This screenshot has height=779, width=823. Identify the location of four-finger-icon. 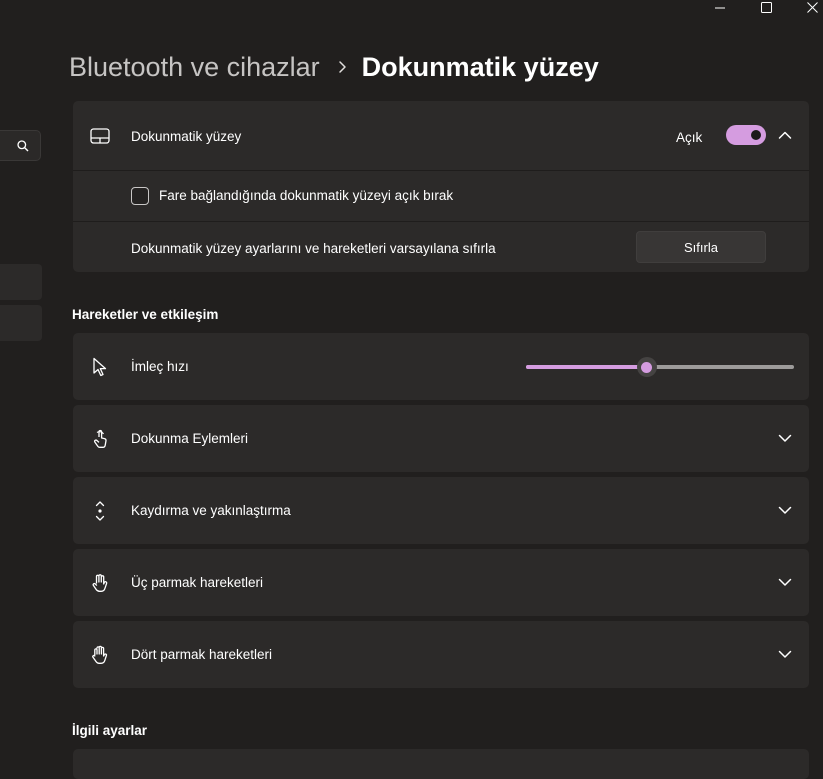
(100, 655).